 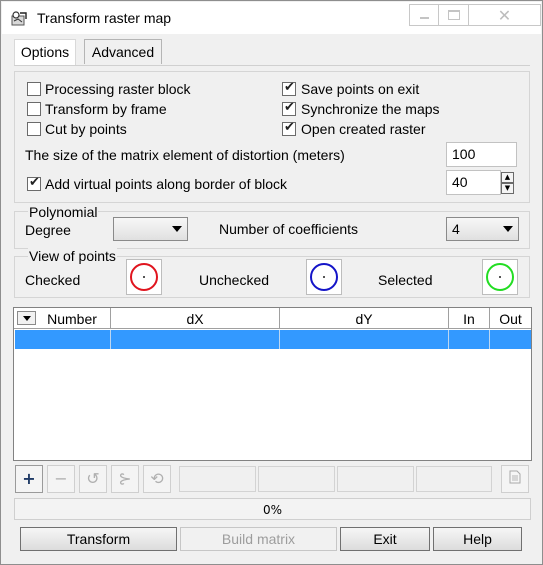 I want to click on view-of-points-group-label: View of points, so click(x=72, y=256).